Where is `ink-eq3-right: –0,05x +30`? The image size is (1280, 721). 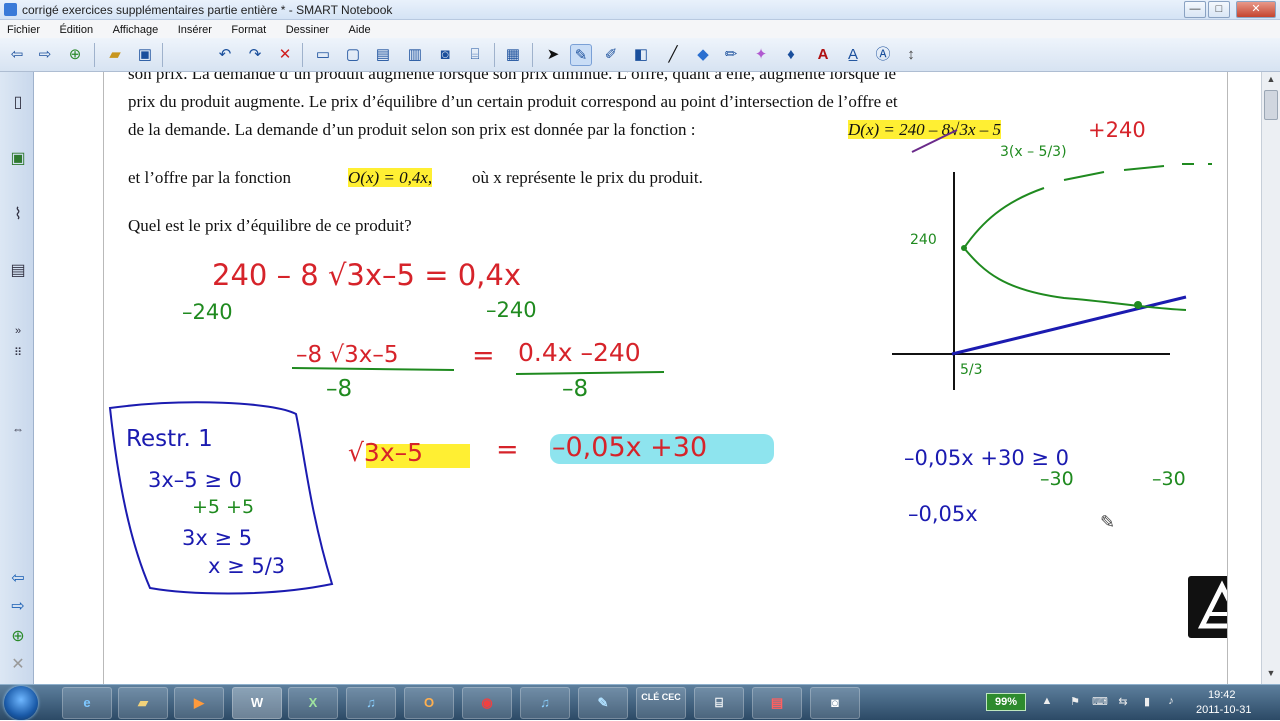 ink-eq3-right: –0,05x +30 is located at coordinates (630, 447).